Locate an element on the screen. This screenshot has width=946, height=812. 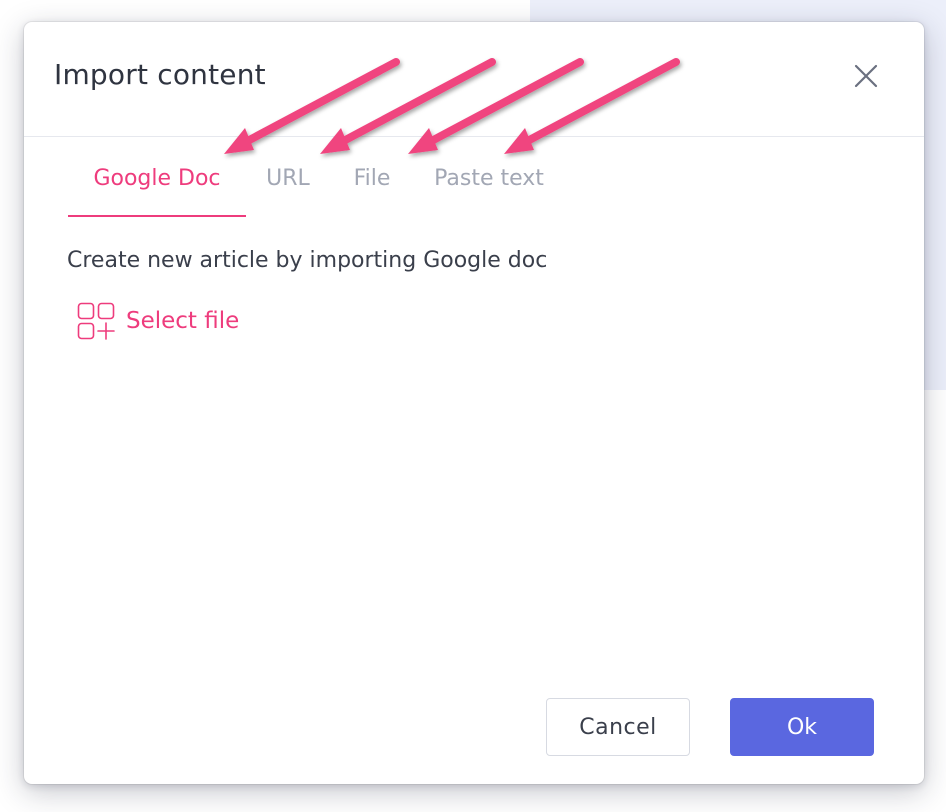
tab-paste-text: Paste text is located at coordinates (489, 176).